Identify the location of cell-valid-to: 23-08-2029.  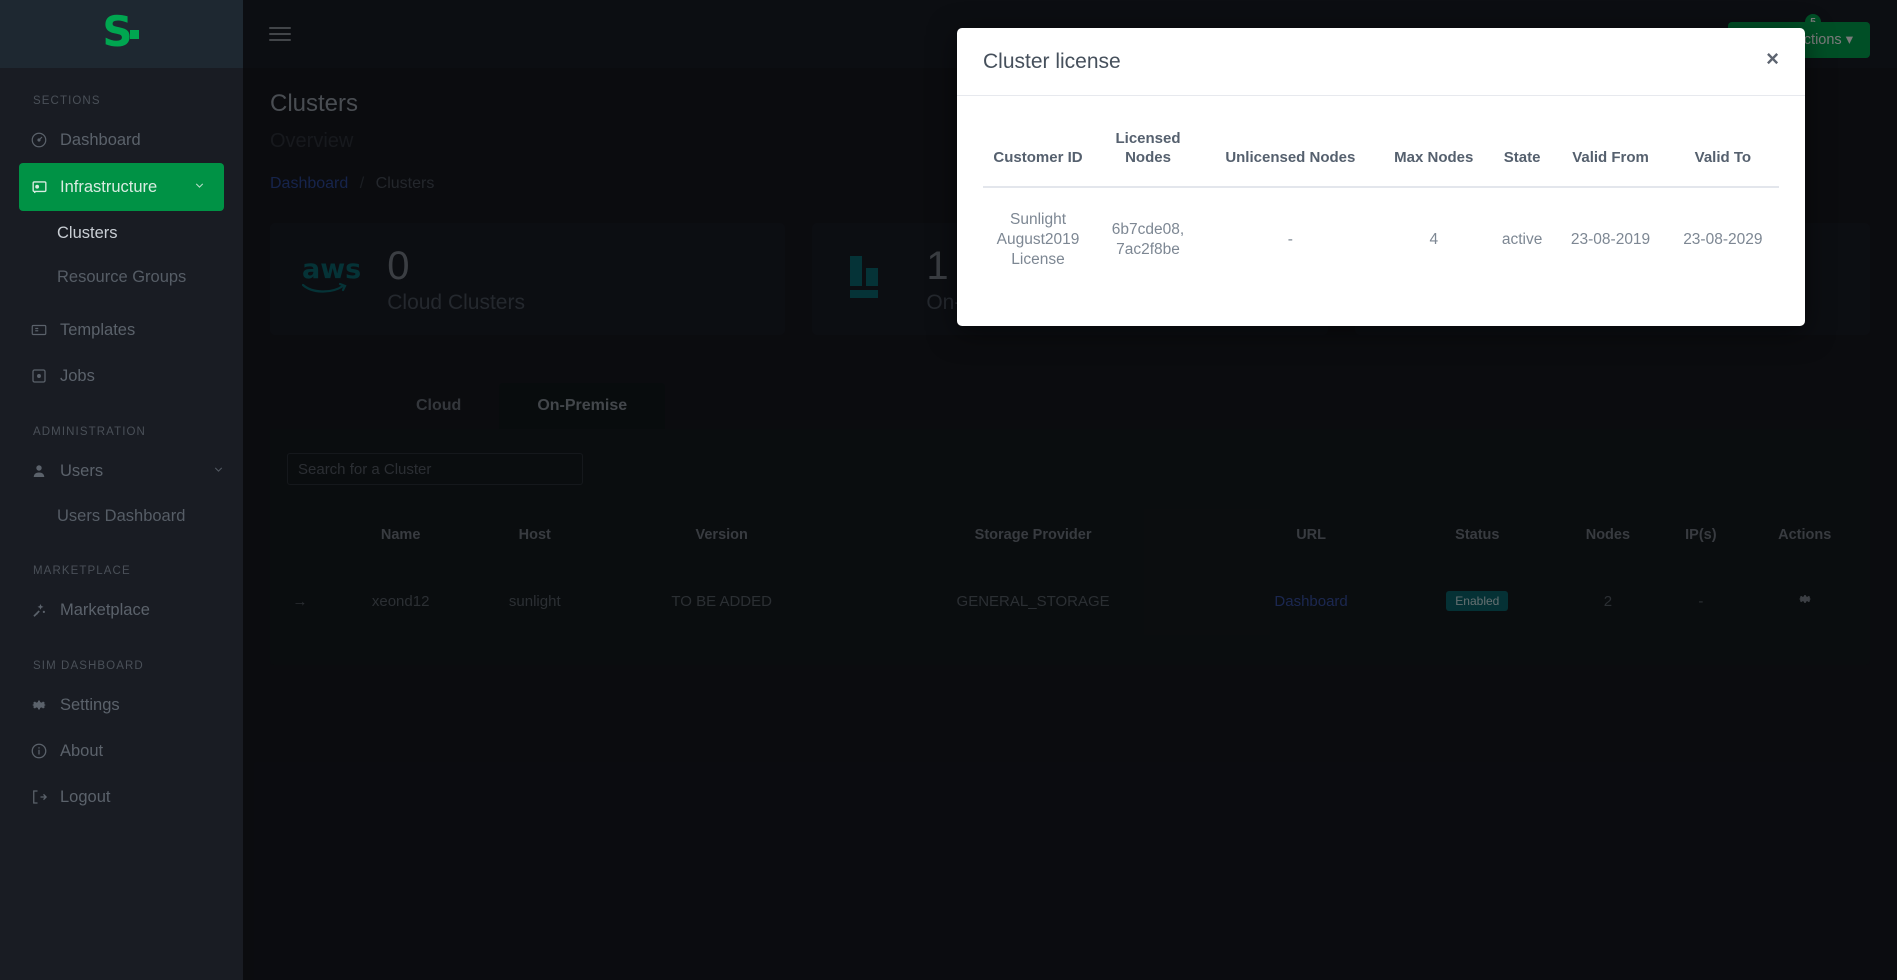
(1723, 239).